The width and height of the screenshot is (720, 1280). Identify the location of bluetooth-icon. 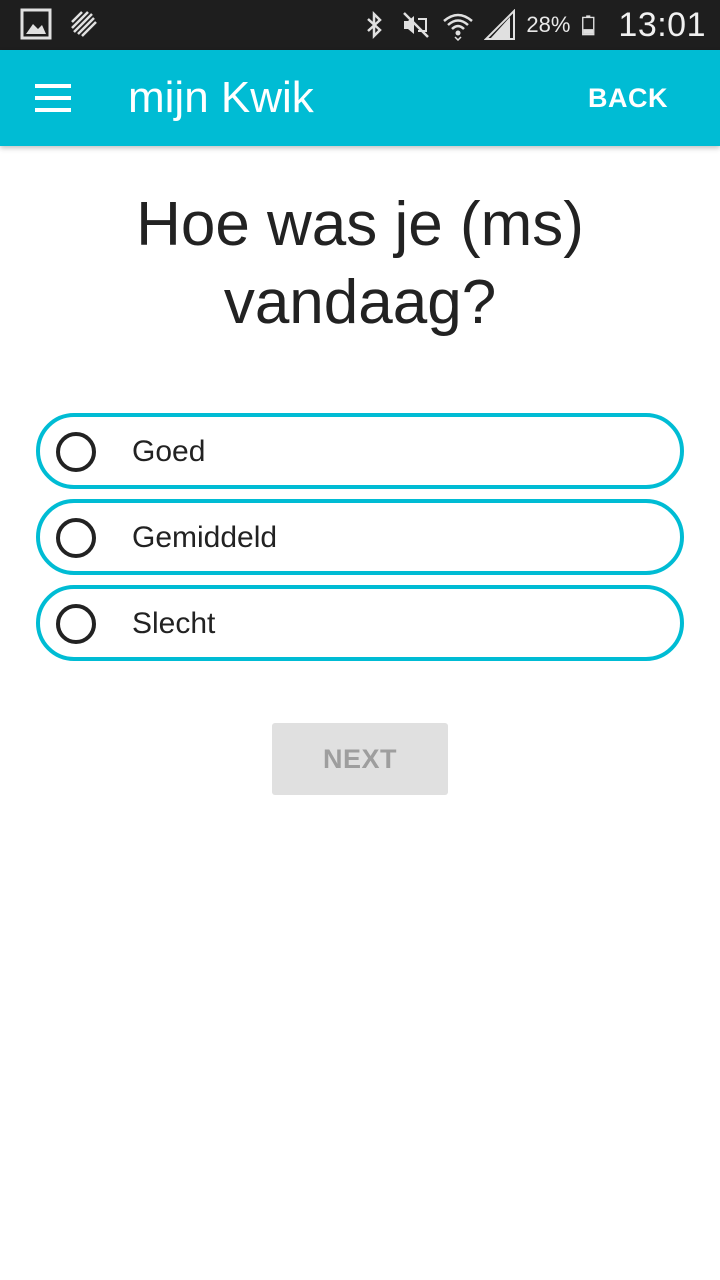
(375, 25).